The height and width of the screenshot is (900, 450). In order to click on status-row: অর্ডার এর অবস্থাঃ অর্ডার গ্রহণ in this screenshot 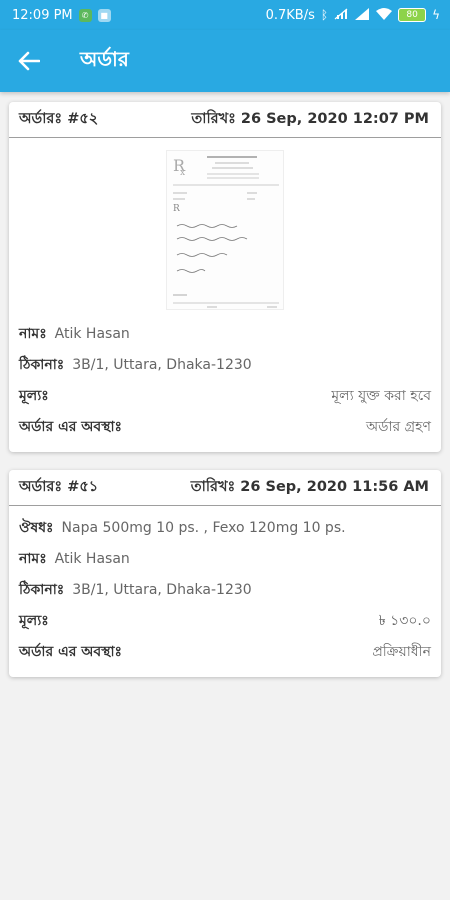, I will do `click(225, 426)`.